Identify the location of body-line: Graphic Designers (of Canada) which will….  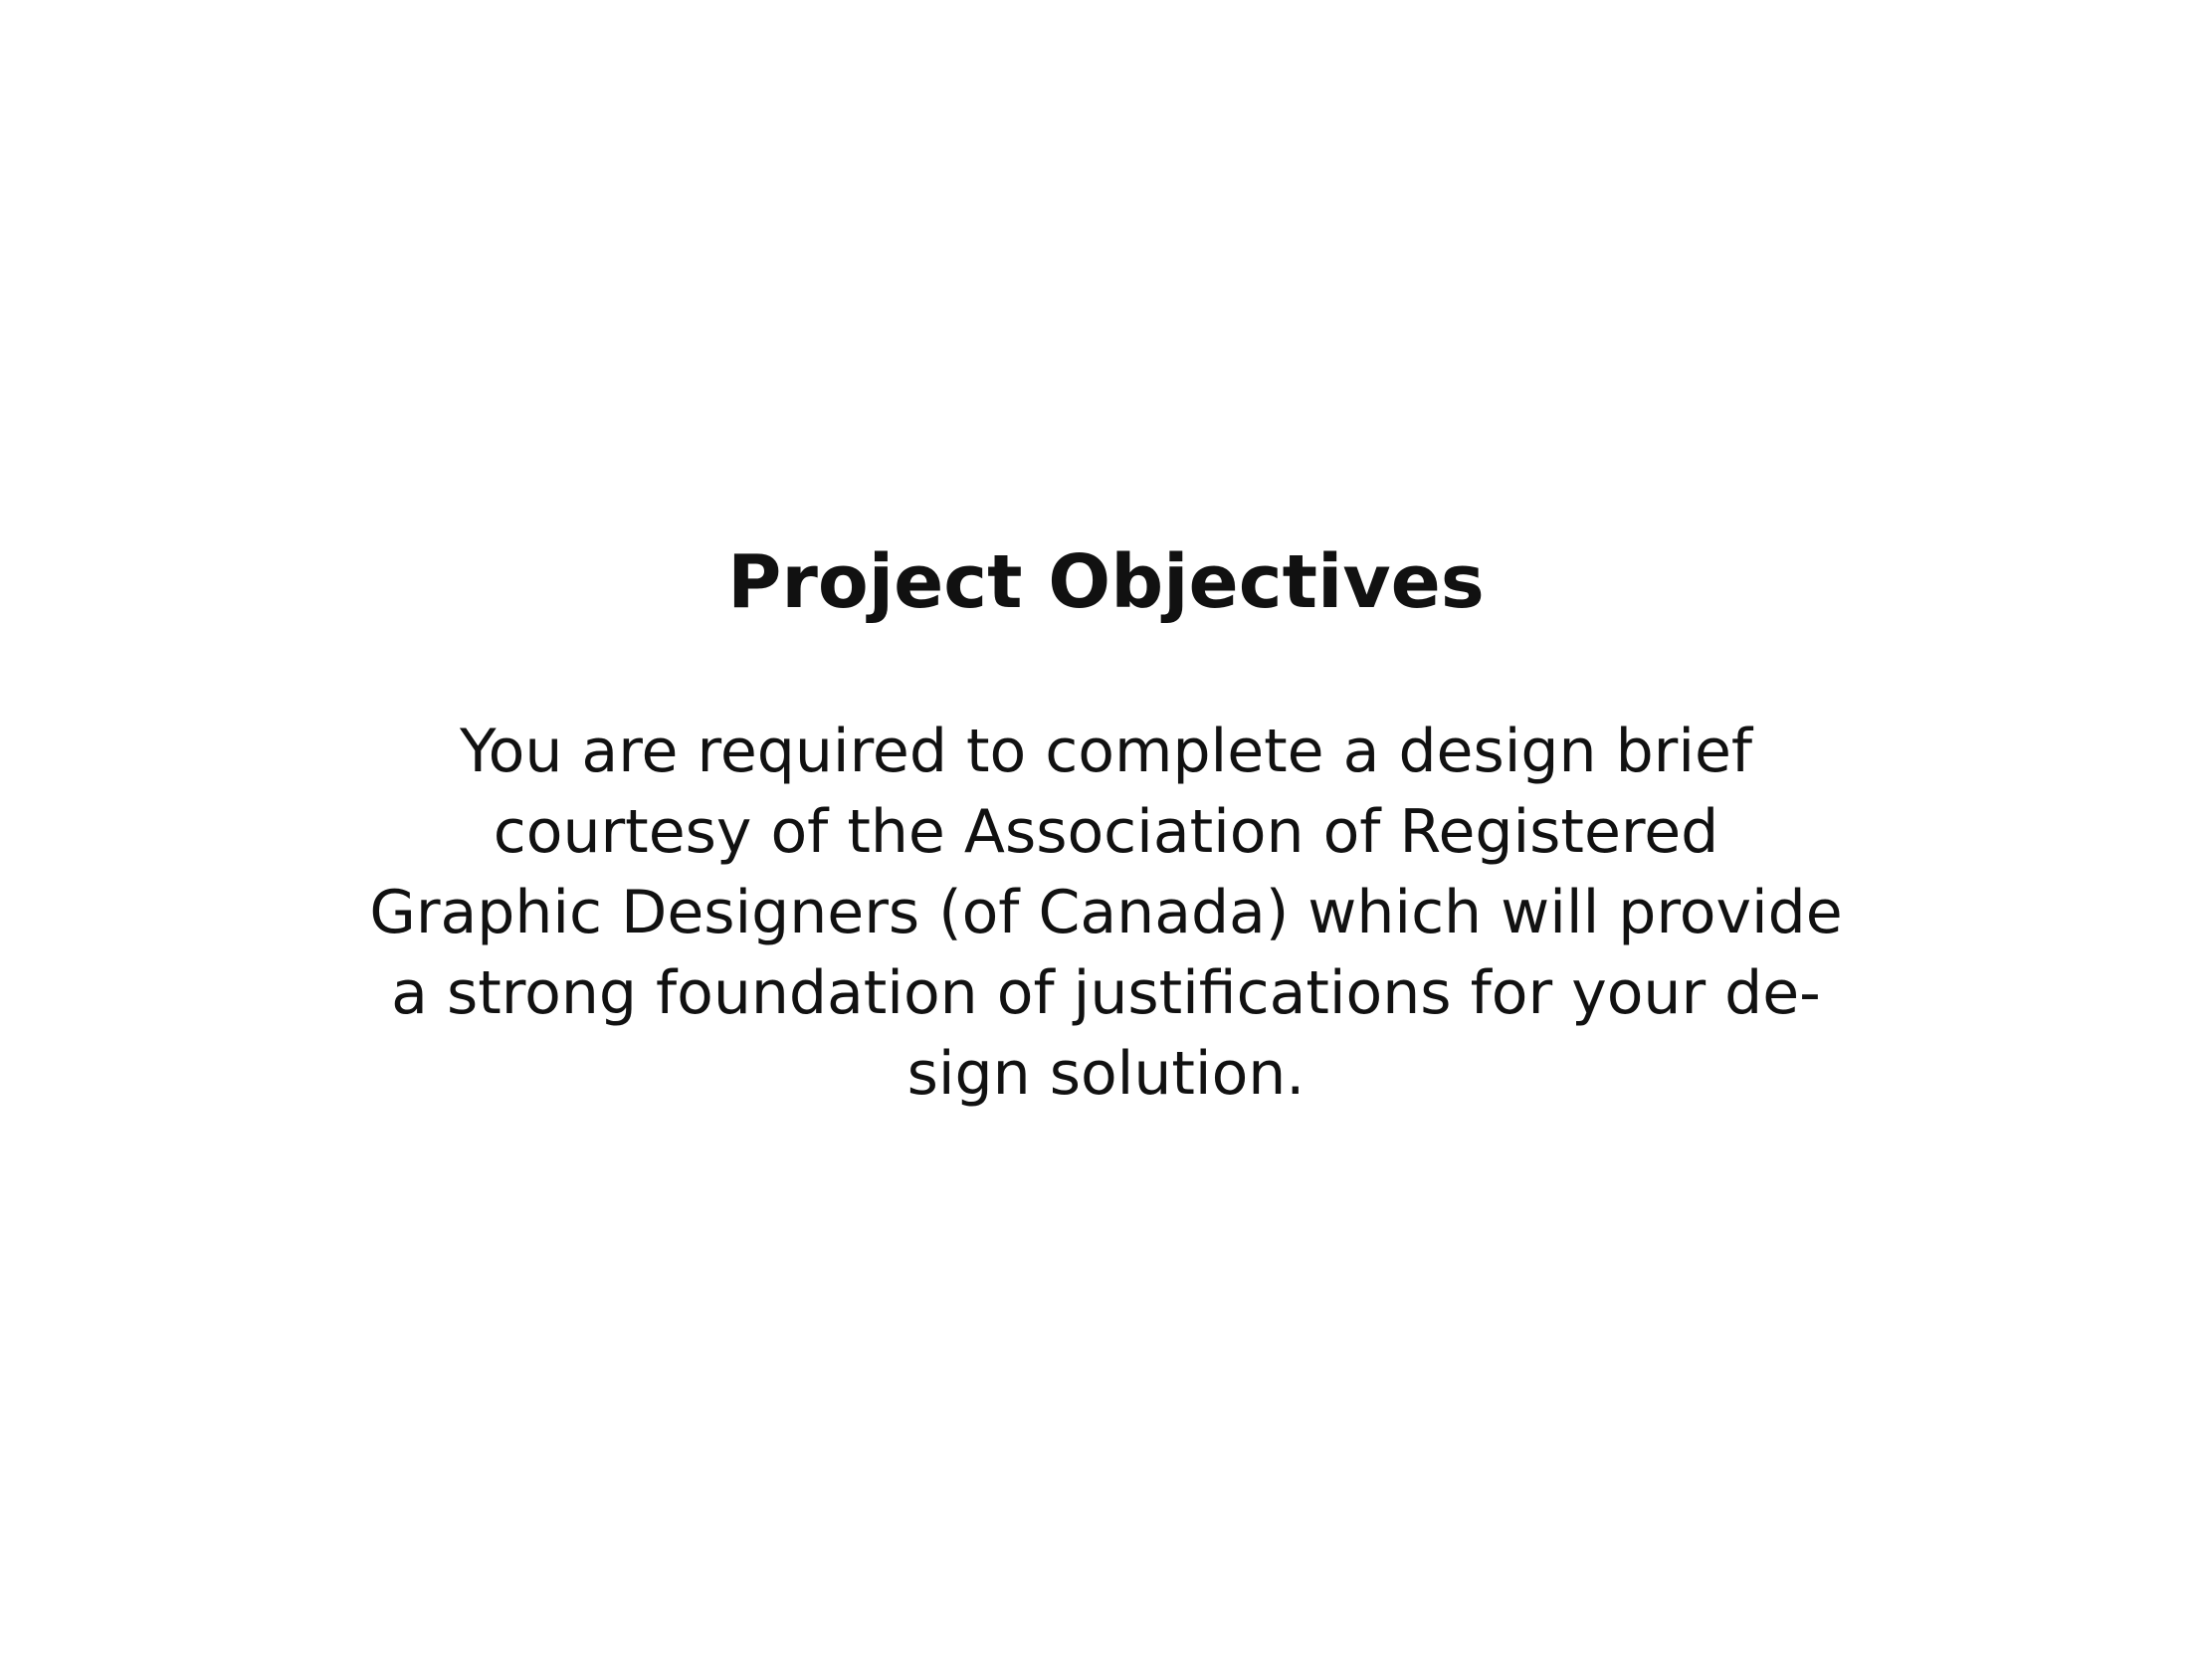
(1106, 912).